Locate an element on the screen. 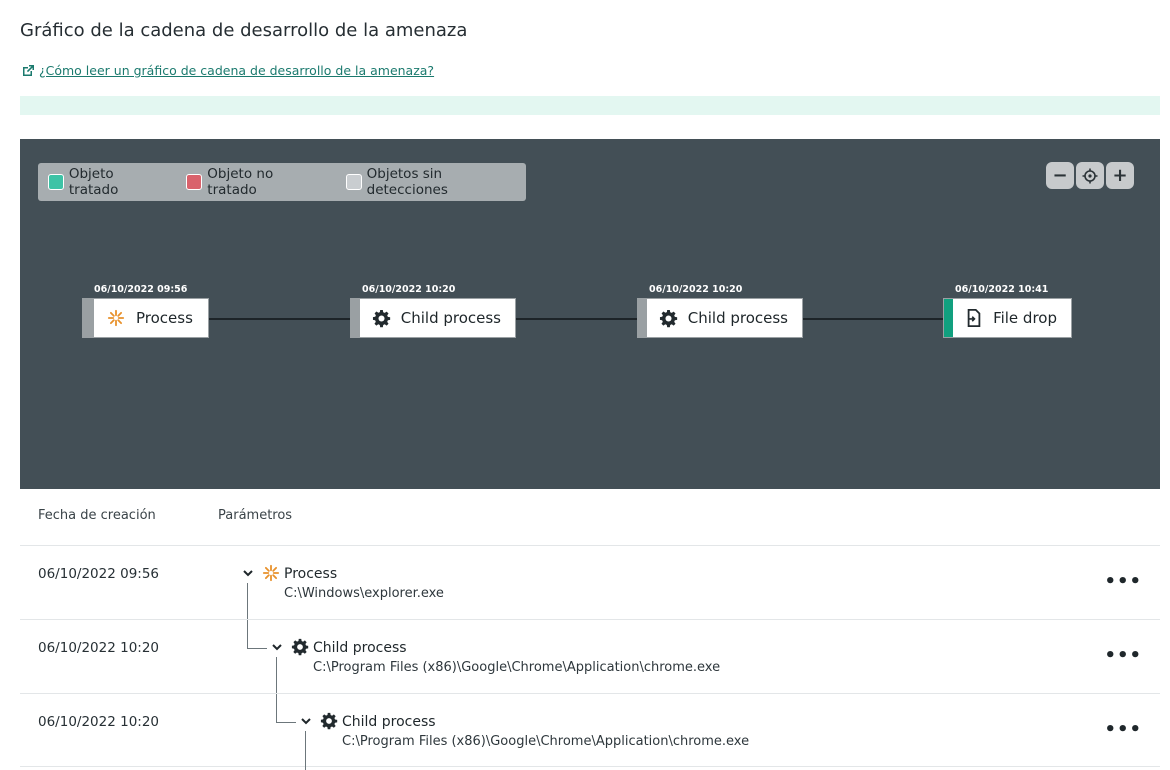  zoom-in-button: + is located at coordinates (1120, 175).